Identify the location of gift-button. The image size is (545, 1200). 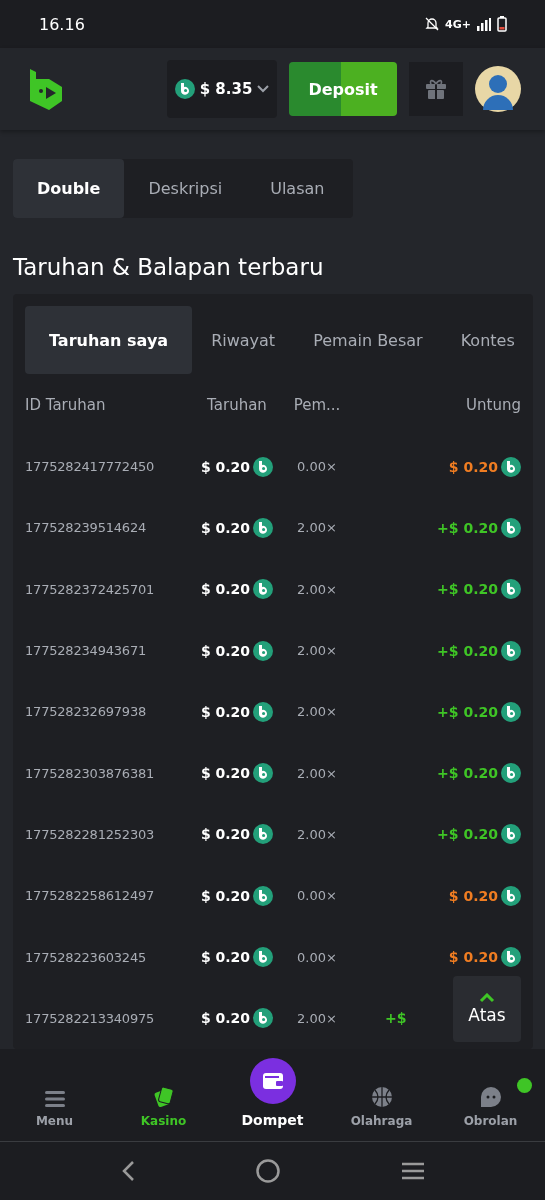
(436, 89).